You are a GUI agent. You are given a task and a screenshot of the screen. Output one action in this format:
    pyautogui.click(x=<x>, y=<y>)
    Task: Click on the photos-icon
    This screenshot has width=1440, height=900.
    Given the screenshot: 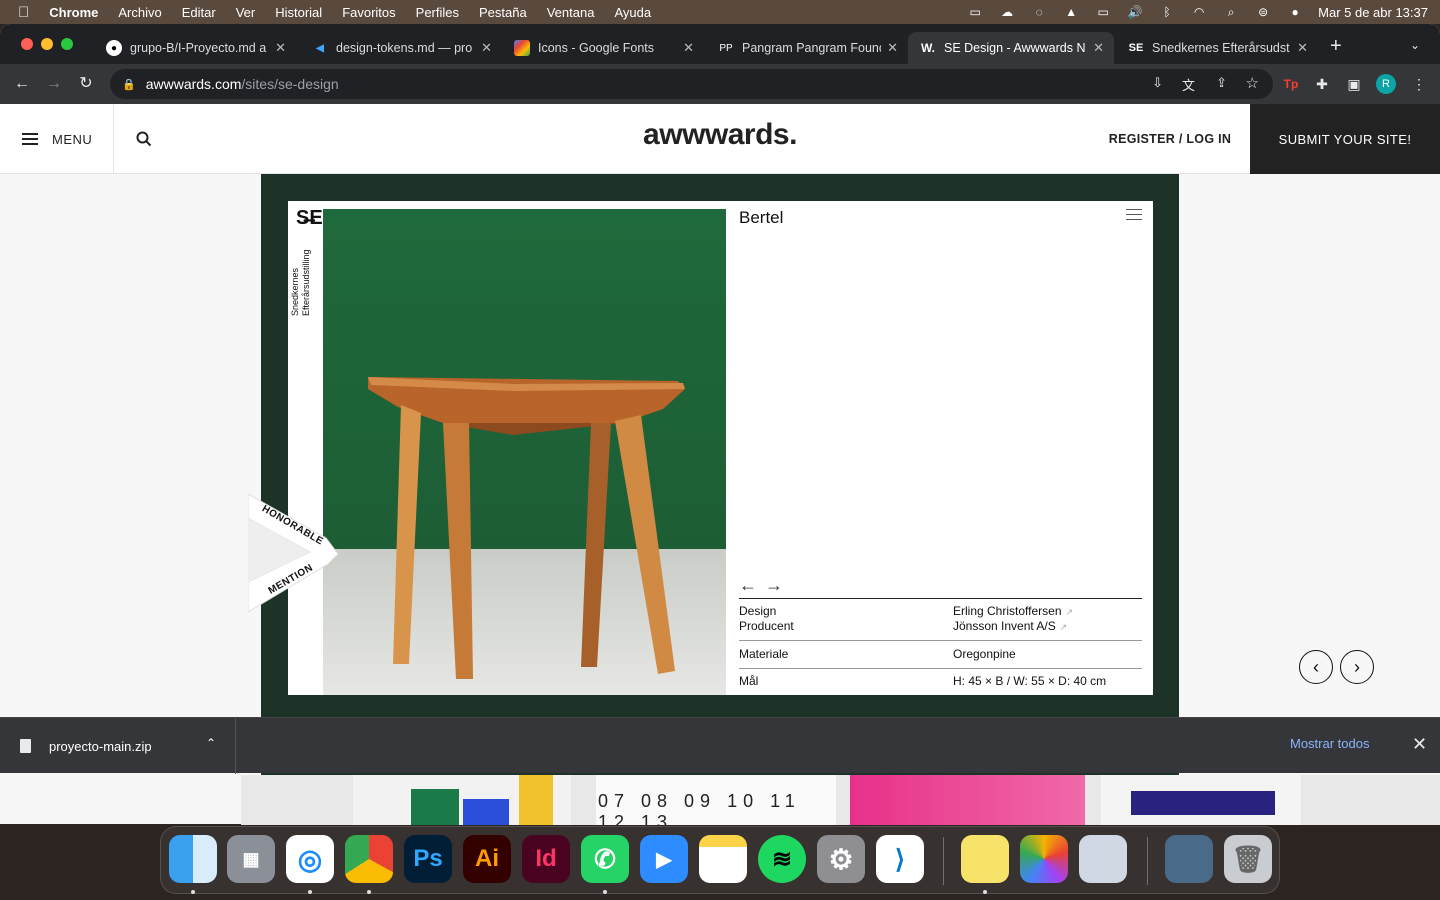 What is the action you would take?
    pyautogui.click(x=1044, y=859)
    